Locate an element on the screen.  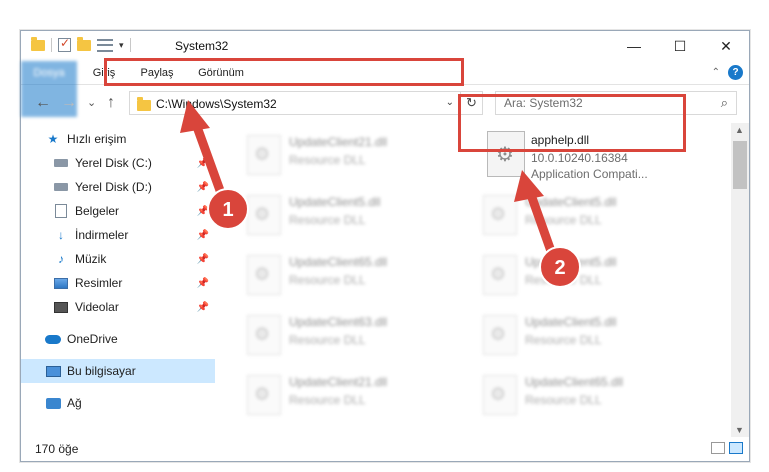
sidebar-item-network: Ağ is located at coordinates (118, 403).